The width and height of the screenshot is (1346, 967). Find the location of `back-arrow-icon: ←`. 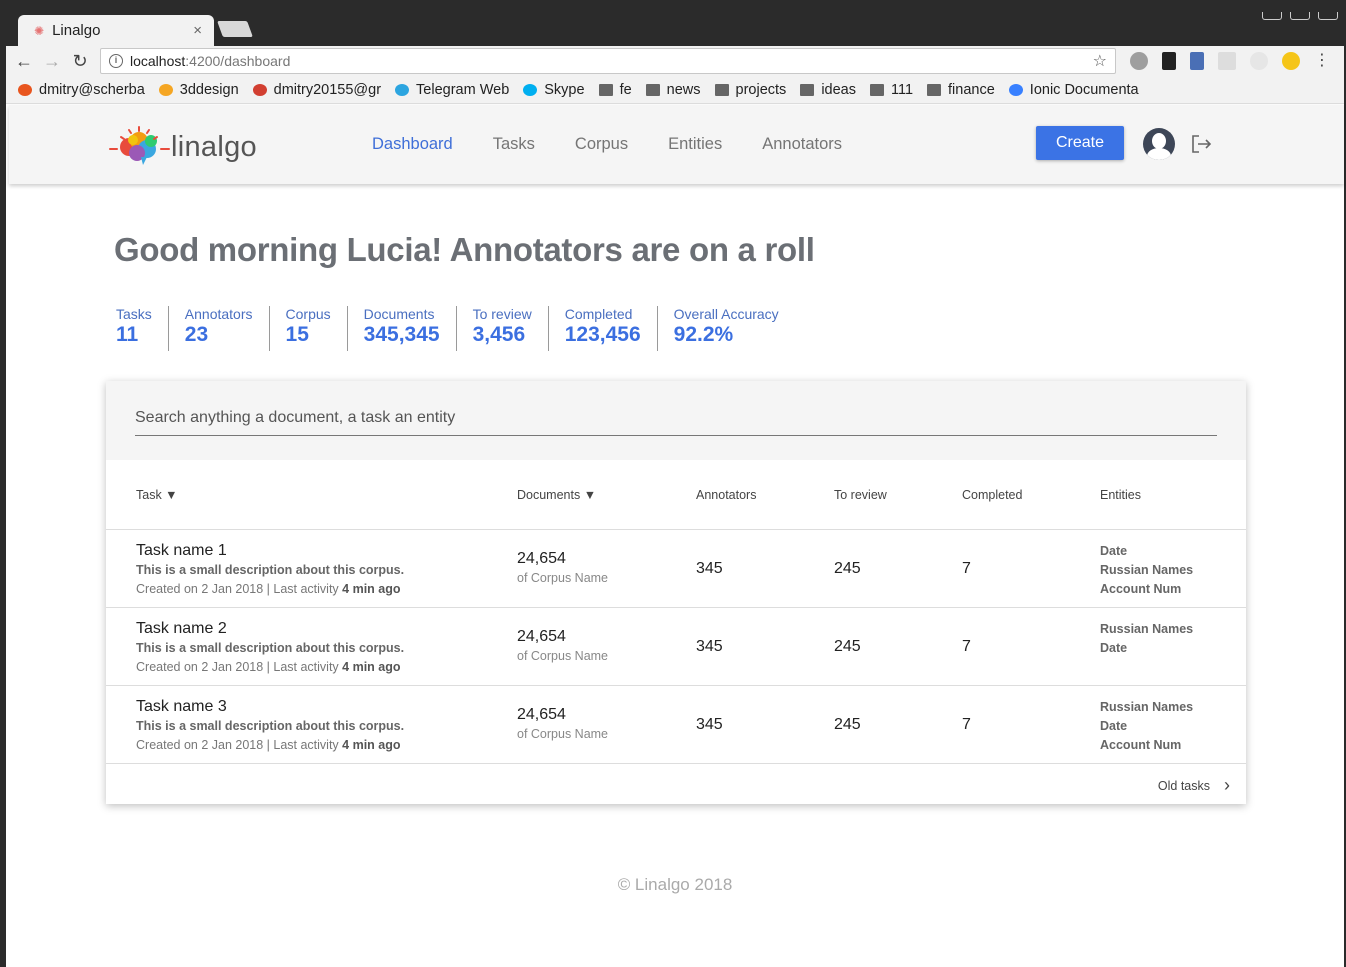

back-arrow-icon: ← is located at coordinates (24, 61).